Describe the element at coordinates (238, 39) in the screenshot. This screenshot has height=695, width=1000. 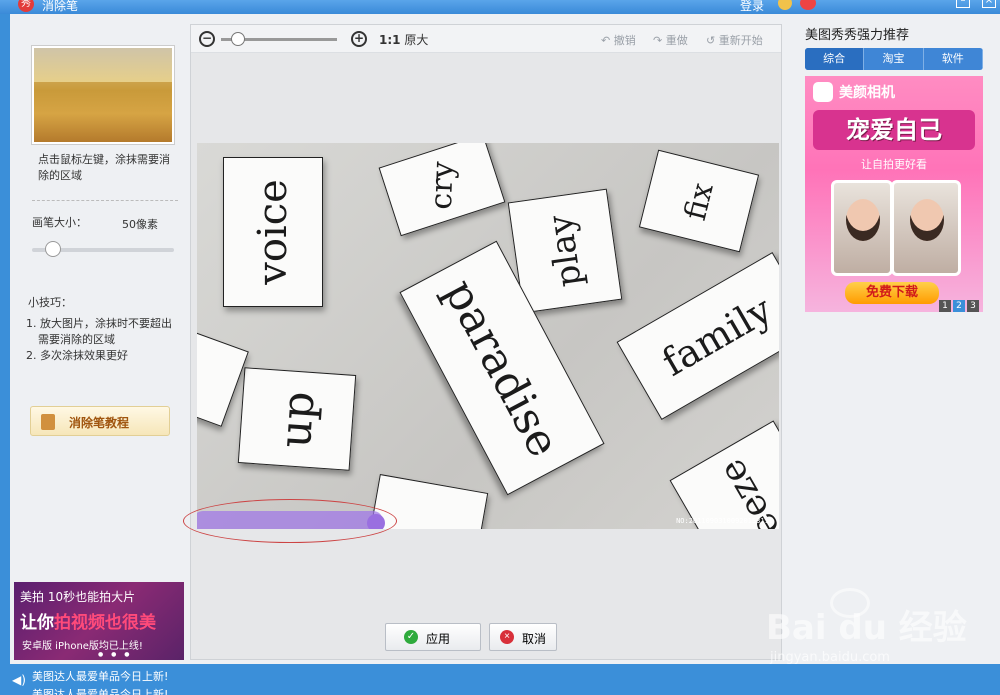
I see `zoom-slider-handle` at that location.